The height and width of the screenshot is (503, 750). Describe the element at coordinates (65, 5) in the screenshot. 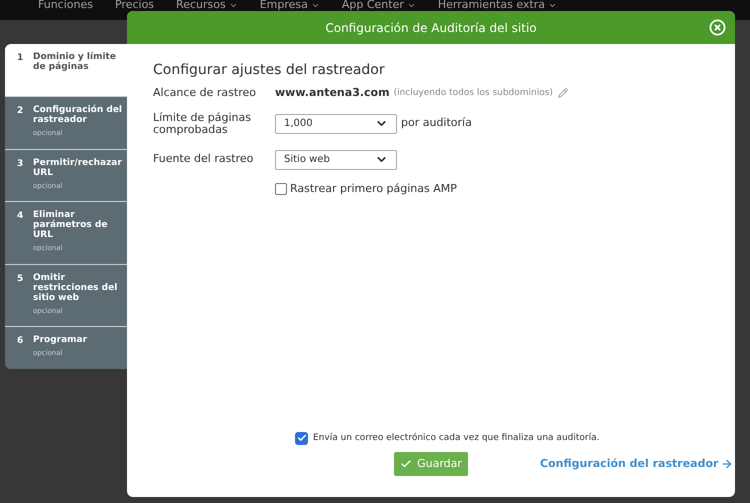

I see `nav-item: Funciones` at that location.